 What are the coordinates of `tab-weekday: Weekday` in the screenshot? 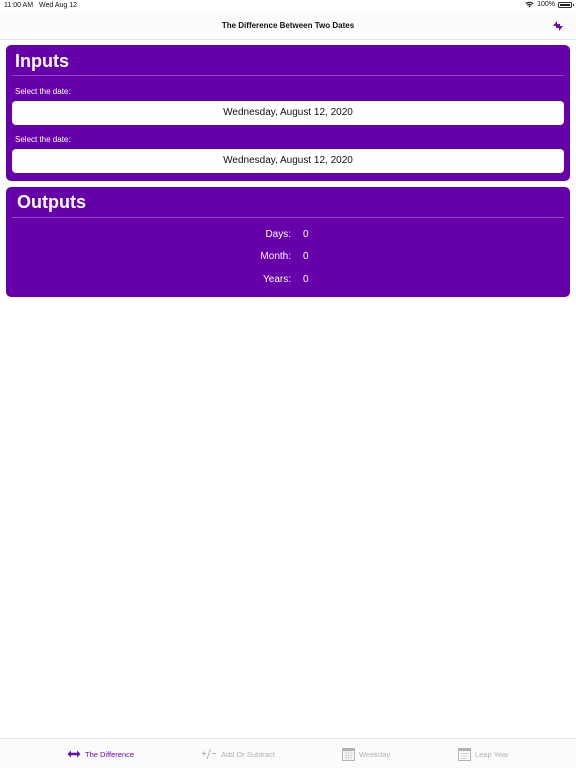 It's located at (366, 754).